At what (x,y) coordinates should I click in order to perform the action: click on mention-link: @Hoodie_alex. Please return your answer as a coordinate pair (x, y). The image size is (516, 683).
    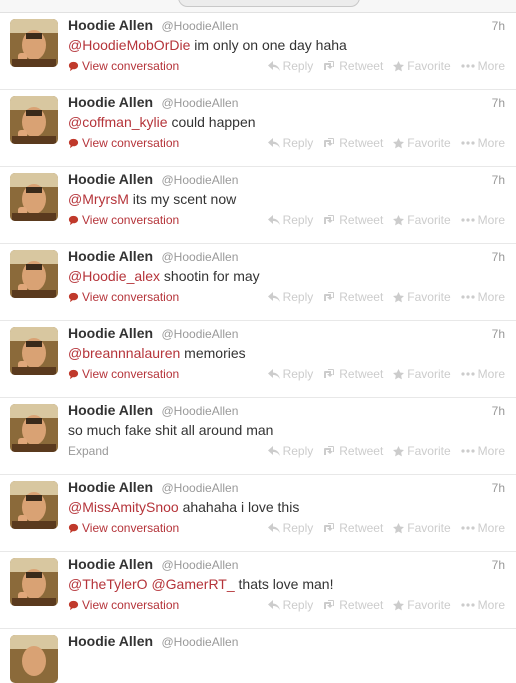
    Looking at the image, I should click on (114, 276).